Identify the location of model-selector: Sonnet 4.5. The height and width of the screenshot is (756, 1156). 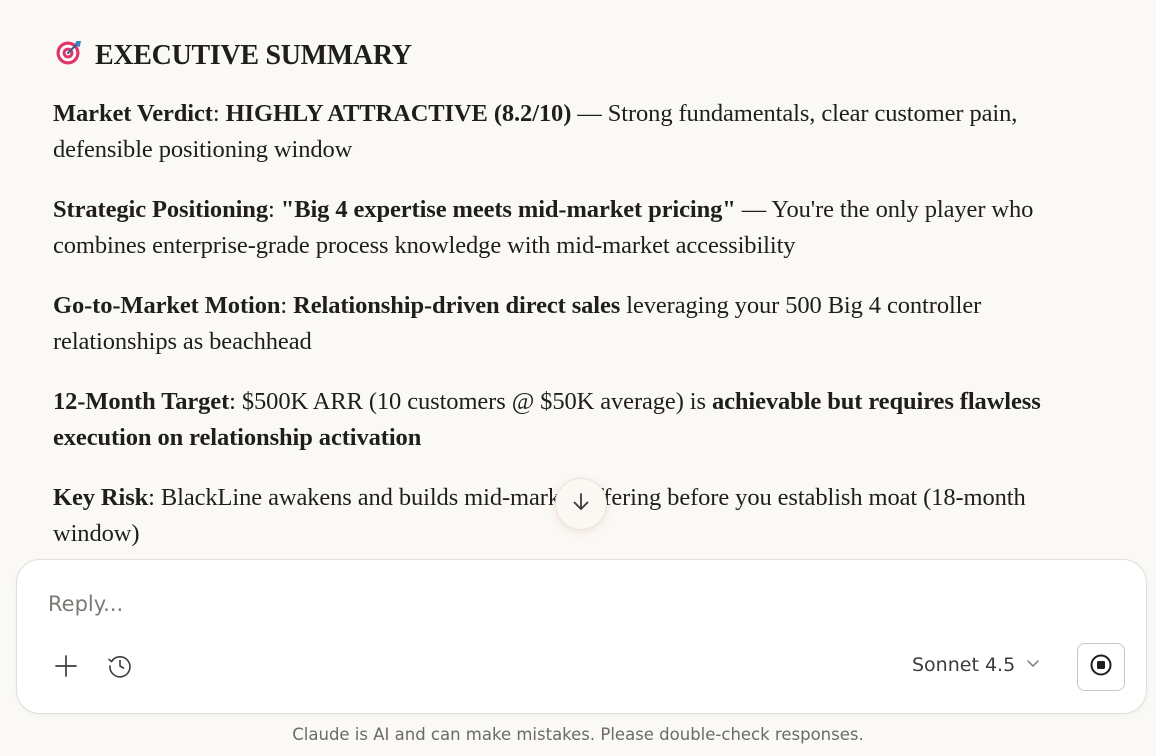
(976, 665).